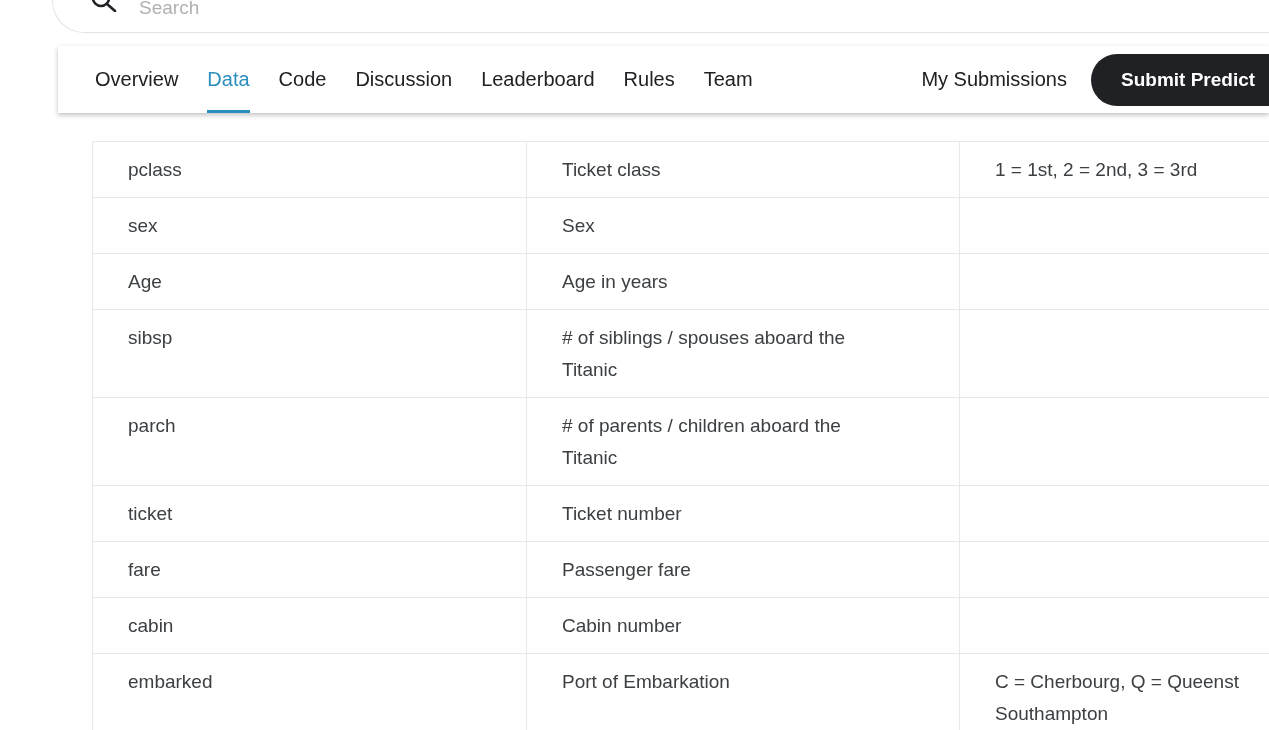 This screenshot has height=730, width=1269. Describe the element at coordinates (742, 569) in the screenshot. I see `table-cell: Passenger fare` at that location.